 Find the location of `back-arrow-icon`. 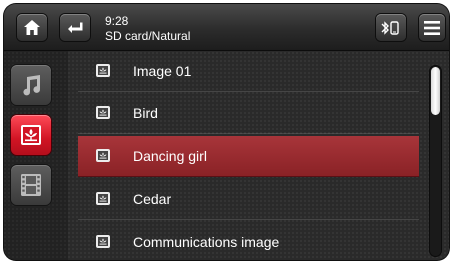

back-arrow-icon is located at coordinates (75, 27).